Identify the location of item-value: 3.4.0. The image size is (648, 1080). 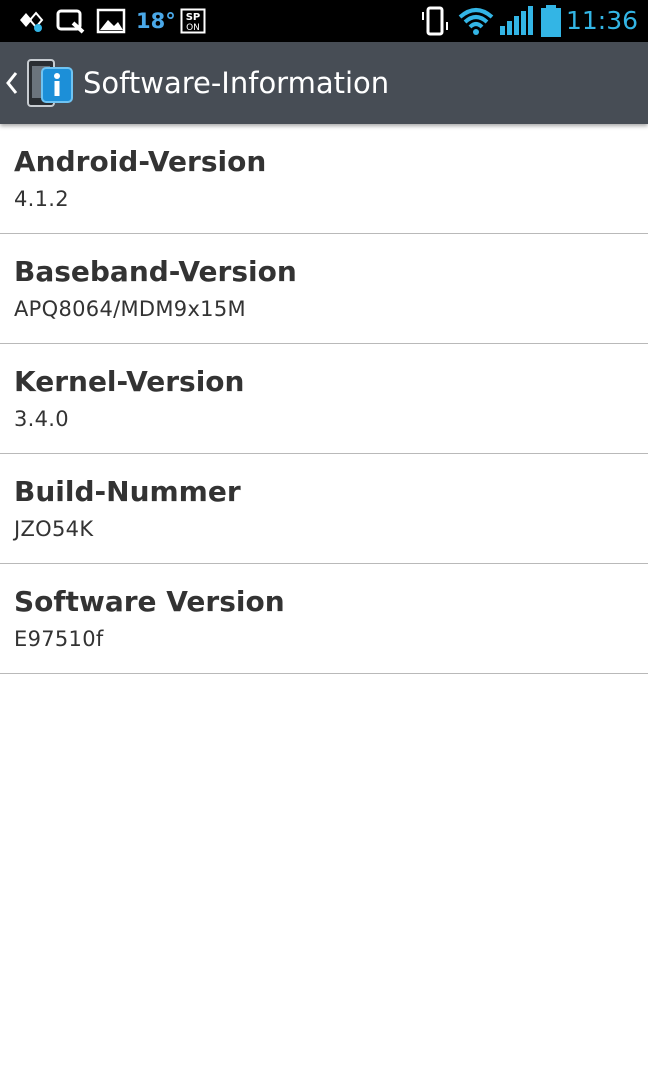
(41, 419).